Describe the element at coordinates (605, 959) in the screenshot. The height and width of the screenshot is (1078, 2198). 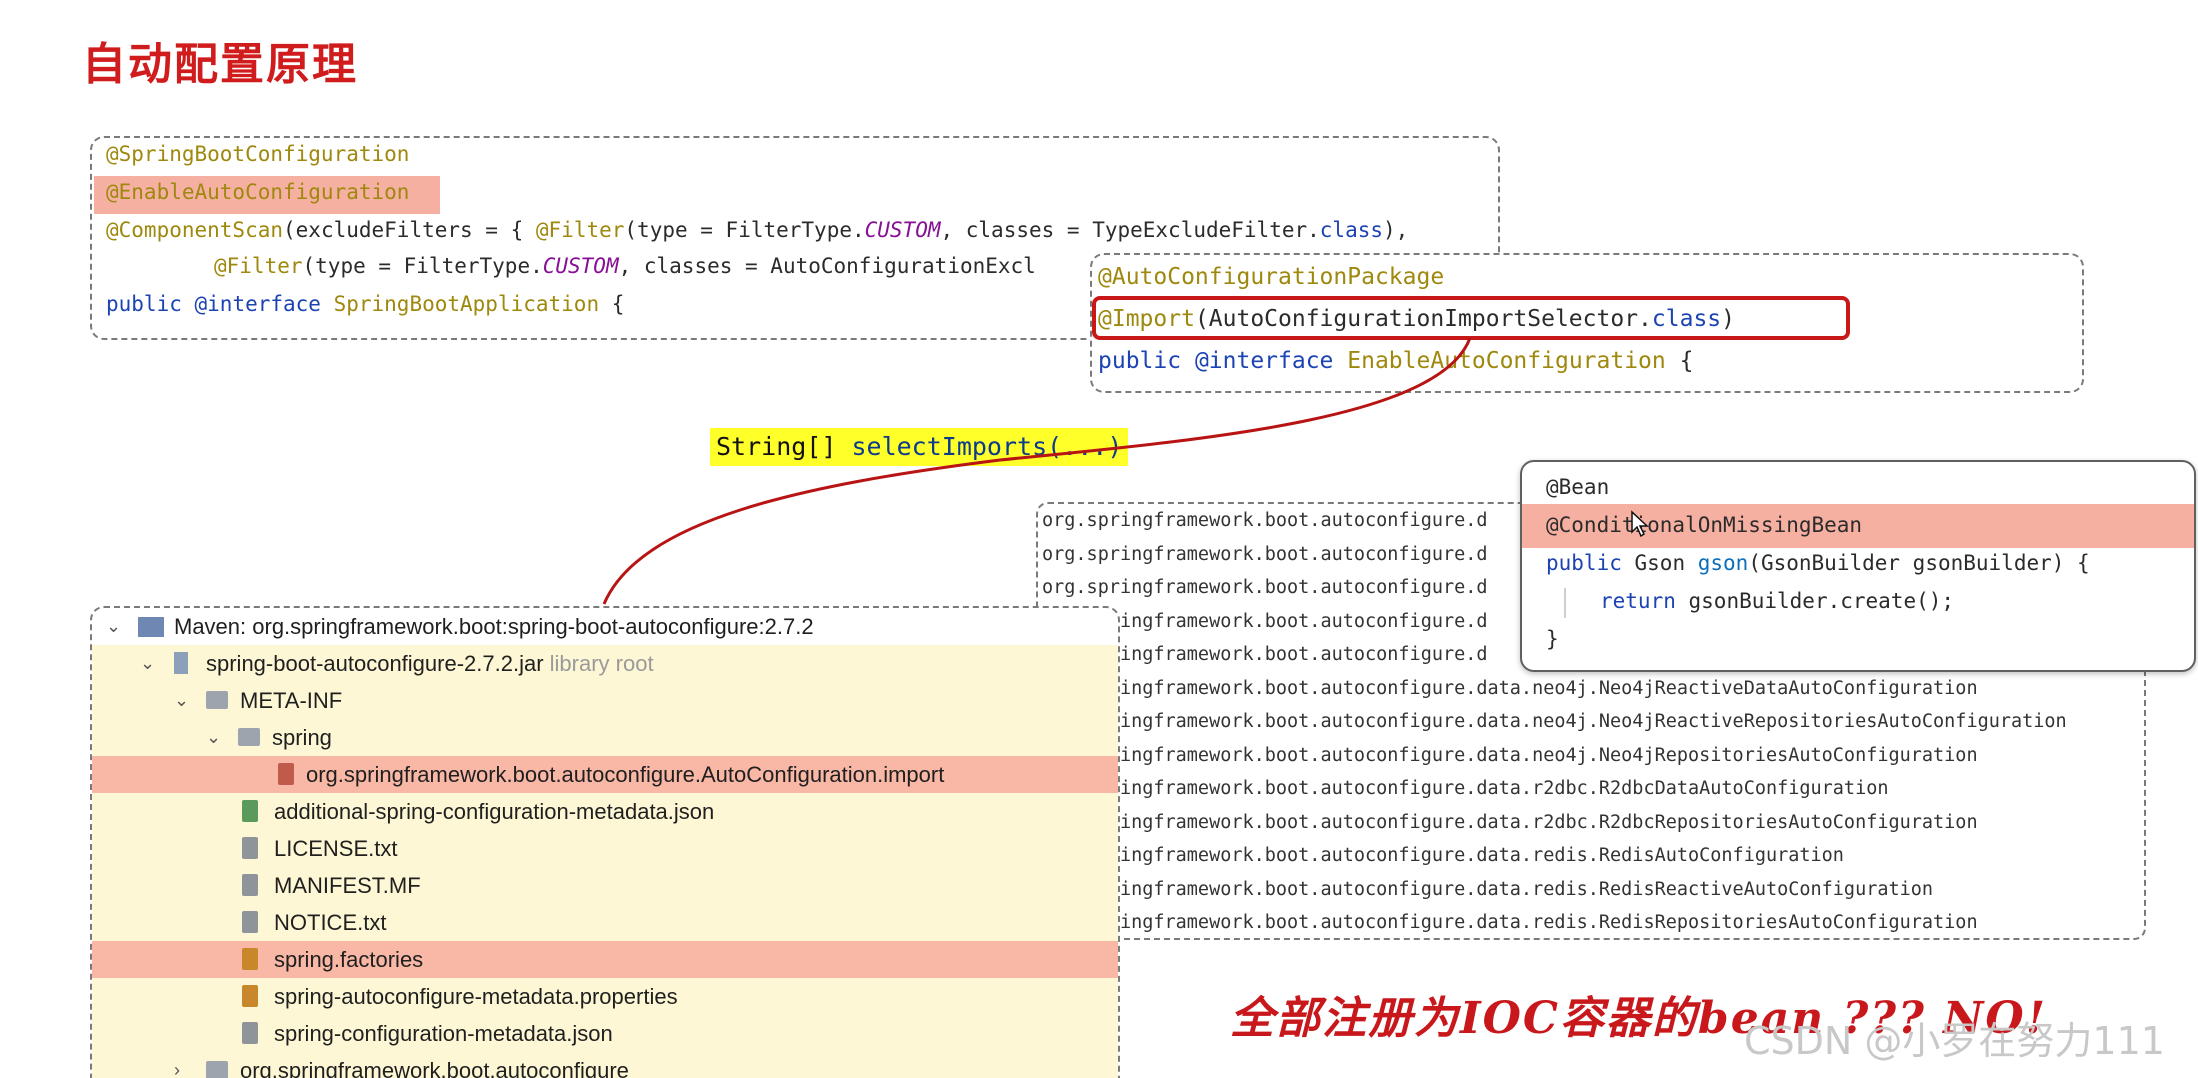
I see `tree-row-spring-factories: spring.factories` at that location.